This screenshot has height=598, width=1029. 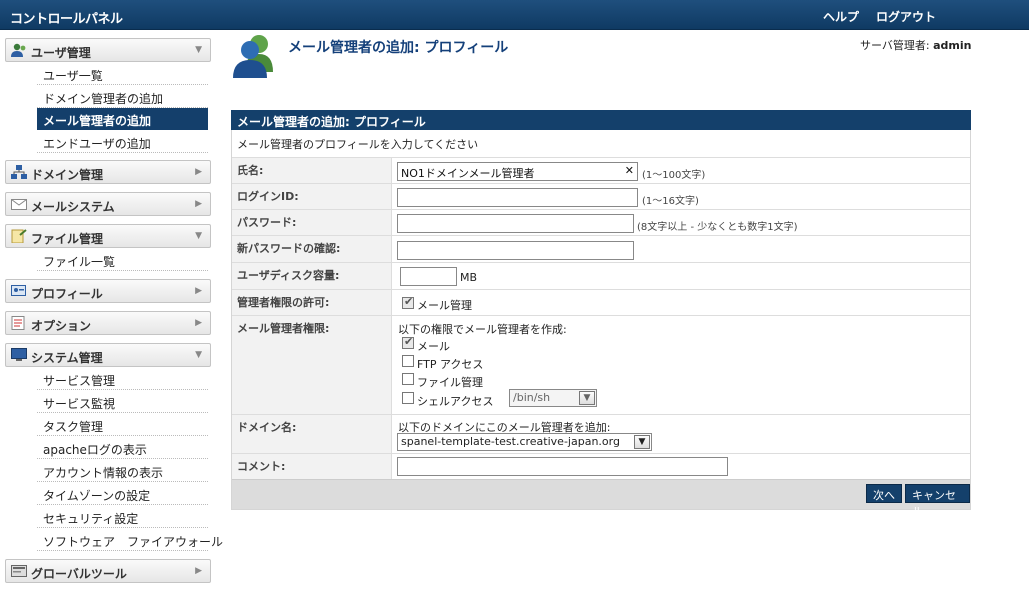 I want to click on panel-description: メール管理者のプロフィールを入力してください, so click(x=358, y=144).